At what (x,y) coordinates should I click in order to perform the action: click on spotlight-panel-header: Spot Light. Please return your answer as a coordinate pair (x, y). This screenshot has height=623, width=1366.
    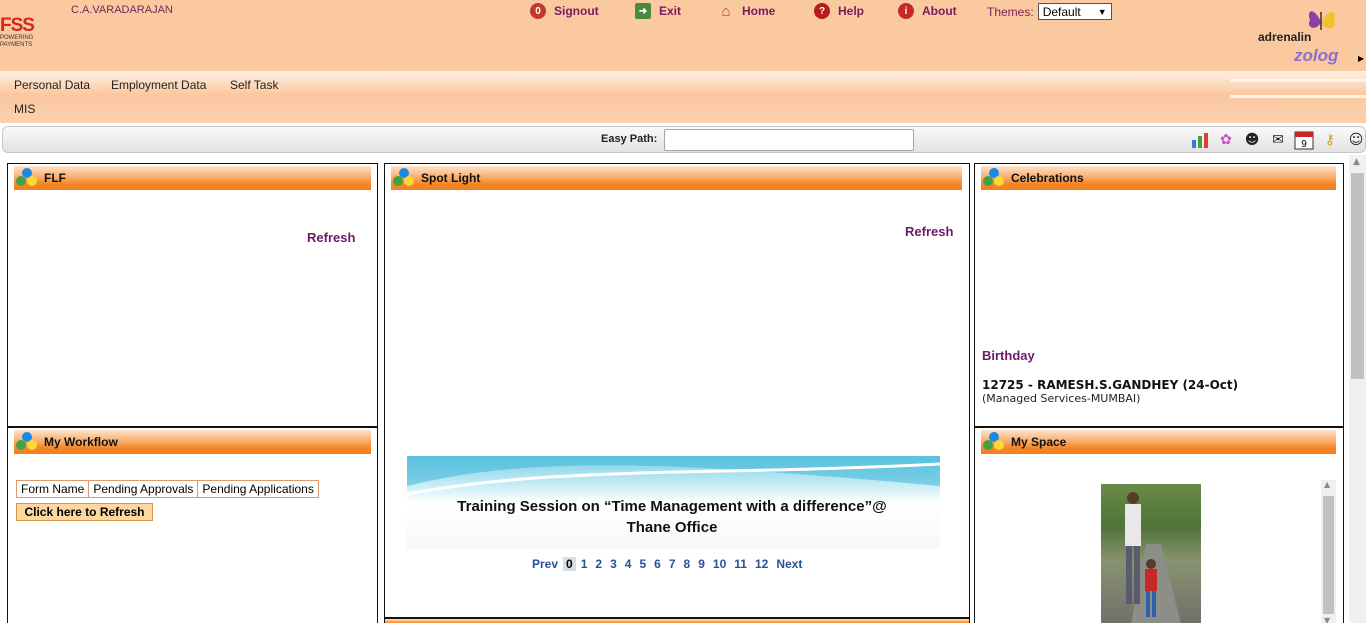
    Looking at the image, I should click on (676, 178).